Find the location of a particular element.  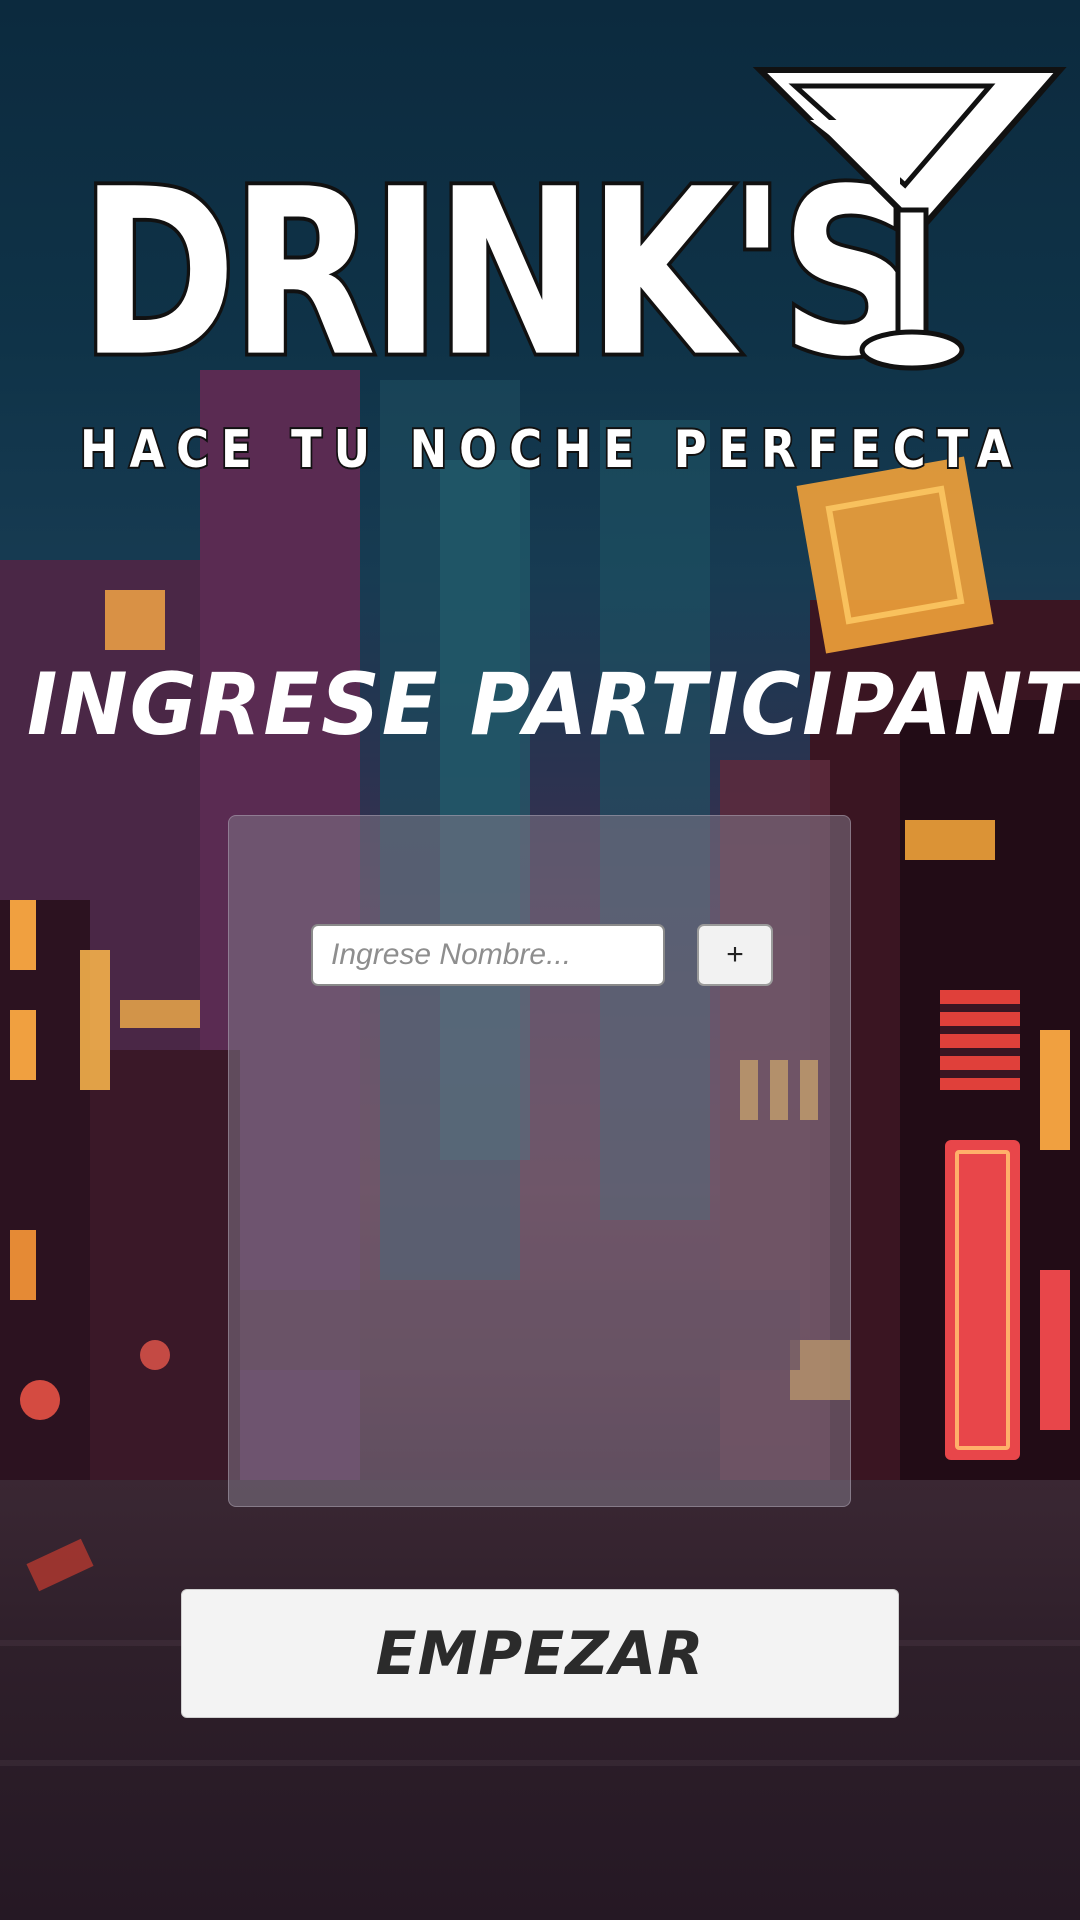

participant-name-input is located at coordinates (488, 955).